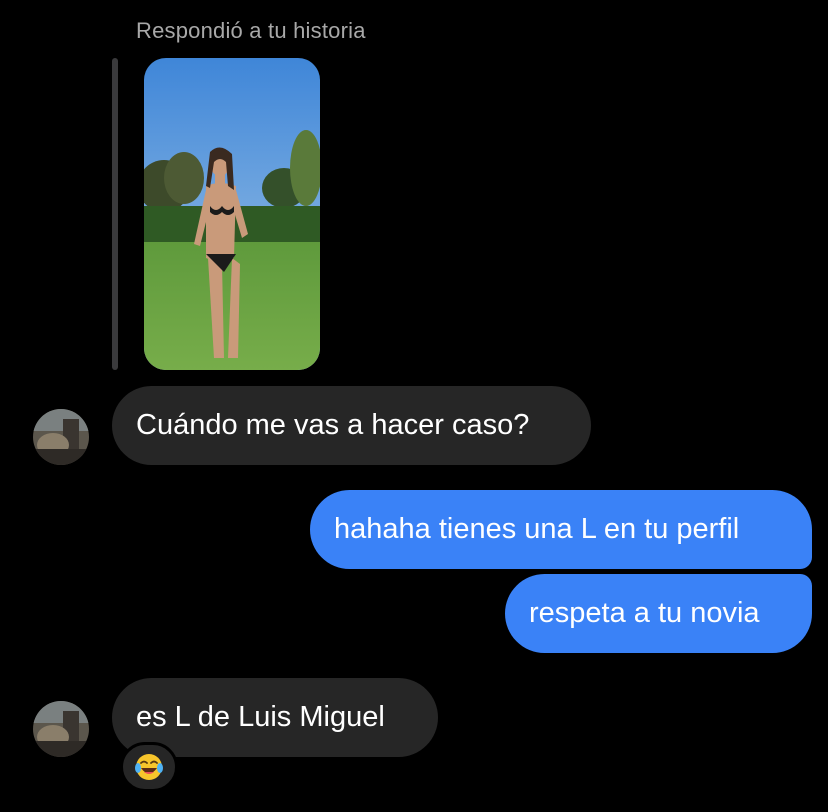 This screenshot has height=812, width=828. What do you see at coordinates (115, 214) in the screenshot?
I see `reply-quote-bar` at bounding box center [115, 214].